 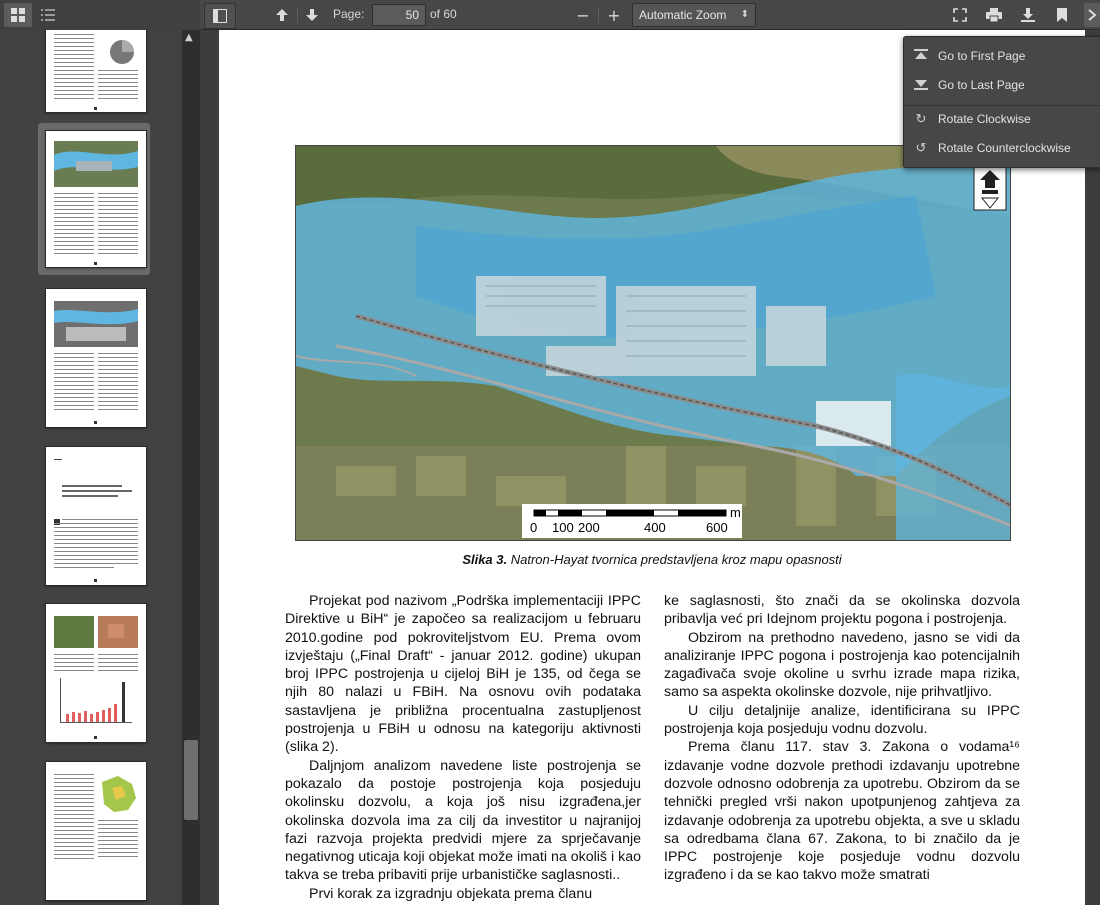 I want to click on tools-button, so click(x=1092, y=15).